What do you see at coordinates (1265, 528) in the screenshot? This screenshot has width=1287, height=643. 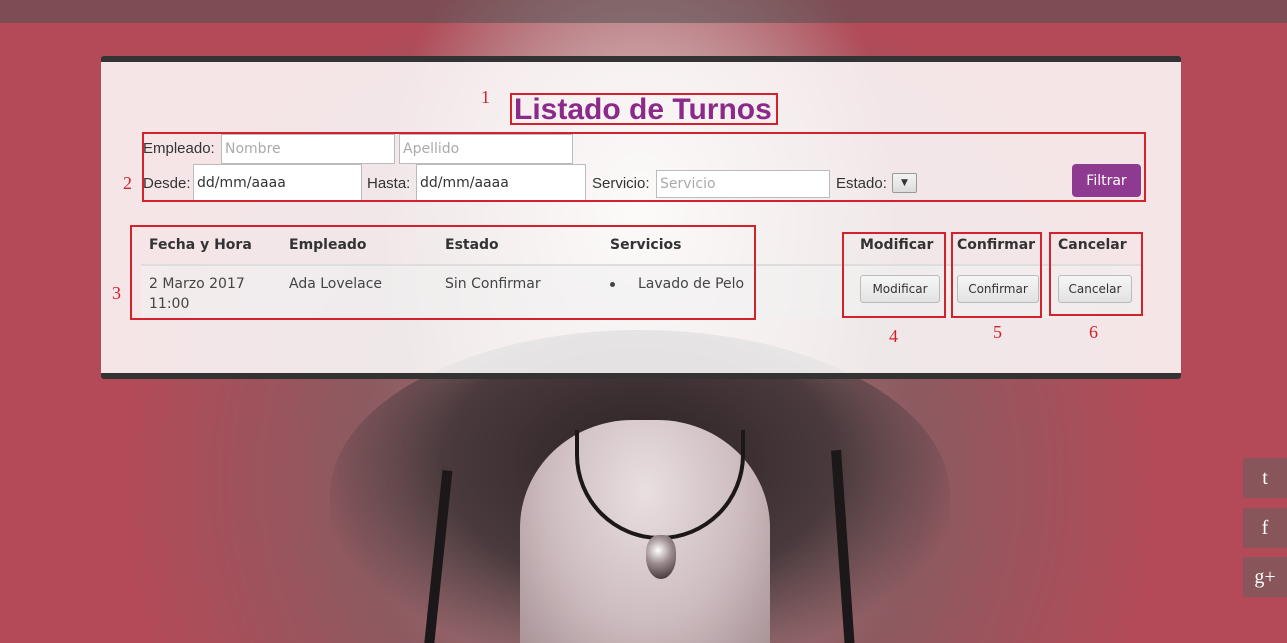 I see `facebook-icon: f` at bounding box center [1265, 528].